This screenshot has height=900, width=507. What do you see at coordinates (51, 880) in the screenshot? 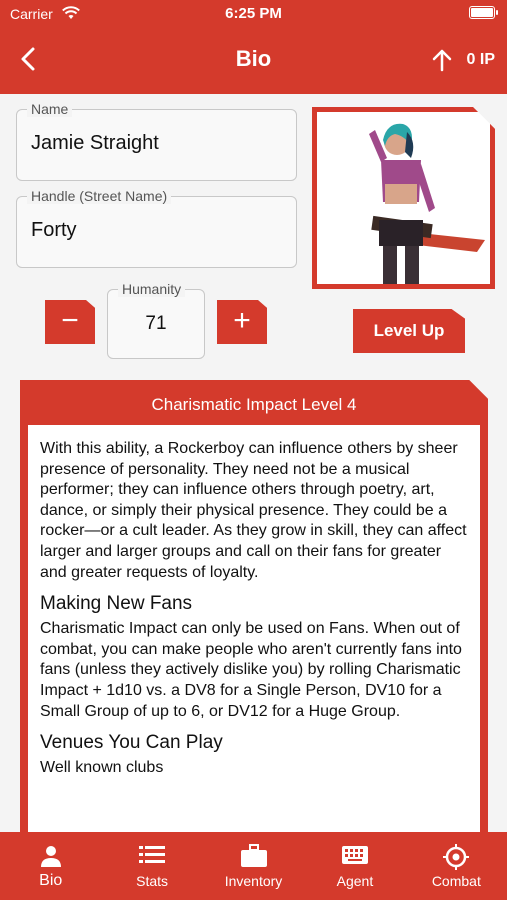
I see `tab-label: Bio` at bounding box center [51, 880].